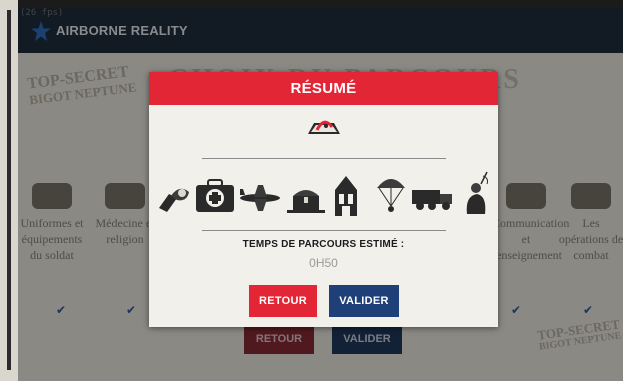 This screenshot has height=381, width=623. What do you see at coordinates (323, 88) in the screenshot?
I see `modal-title: RÉSUMÉ` at bounding box center [323, 88].